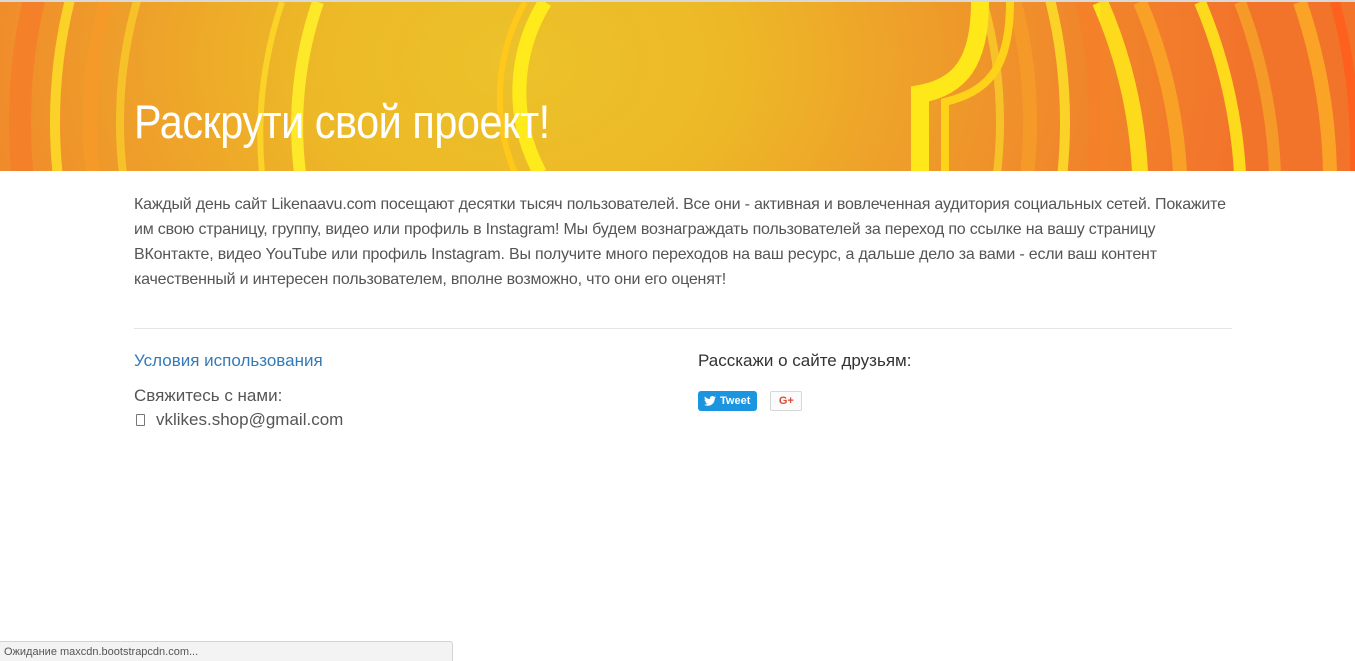 This screenshot has height=661, width=1355. I want to click on contact-email-link: vklikes.shop@gmail.com, so click(249, 420).